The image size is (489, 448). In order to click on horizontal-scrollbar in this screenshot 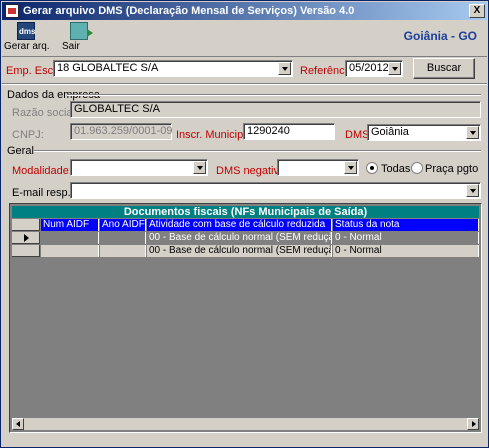, I will do `click(245, 424)`.